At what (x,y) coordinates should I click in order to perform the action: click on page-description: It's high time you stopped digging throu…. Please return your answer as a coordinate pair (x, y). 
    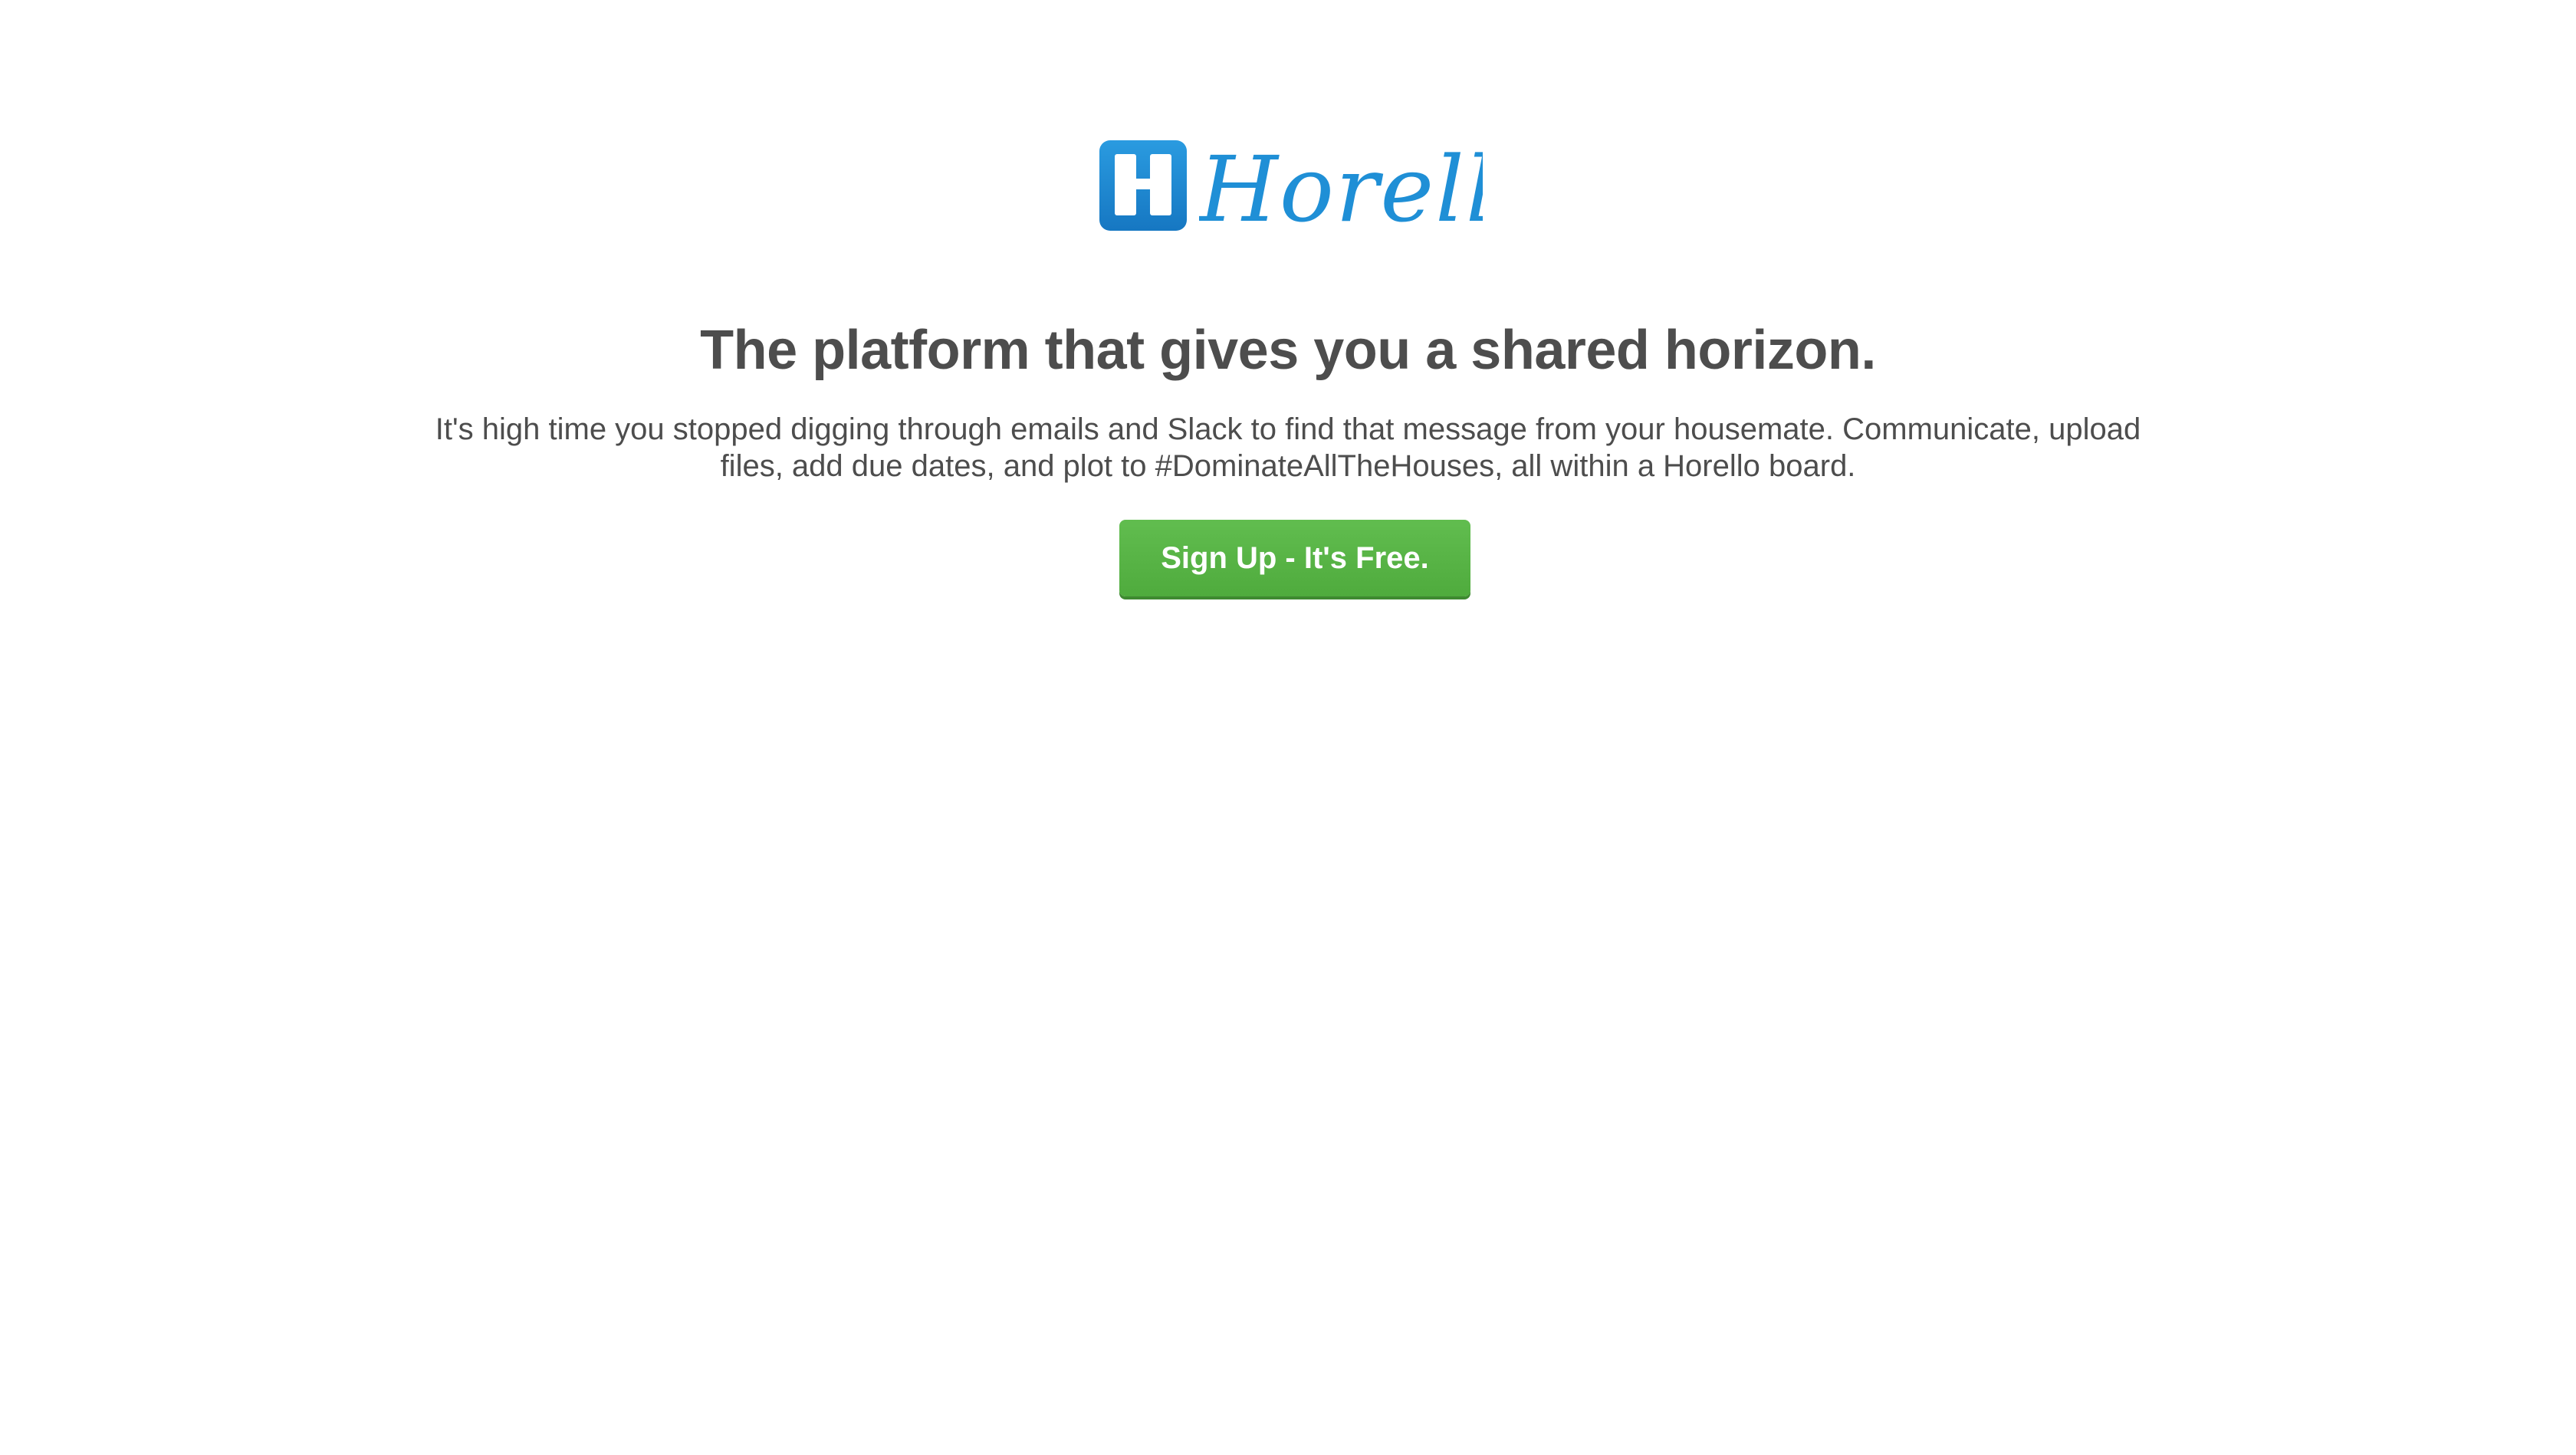
    Looking at the image, I should click on (1288, 447).